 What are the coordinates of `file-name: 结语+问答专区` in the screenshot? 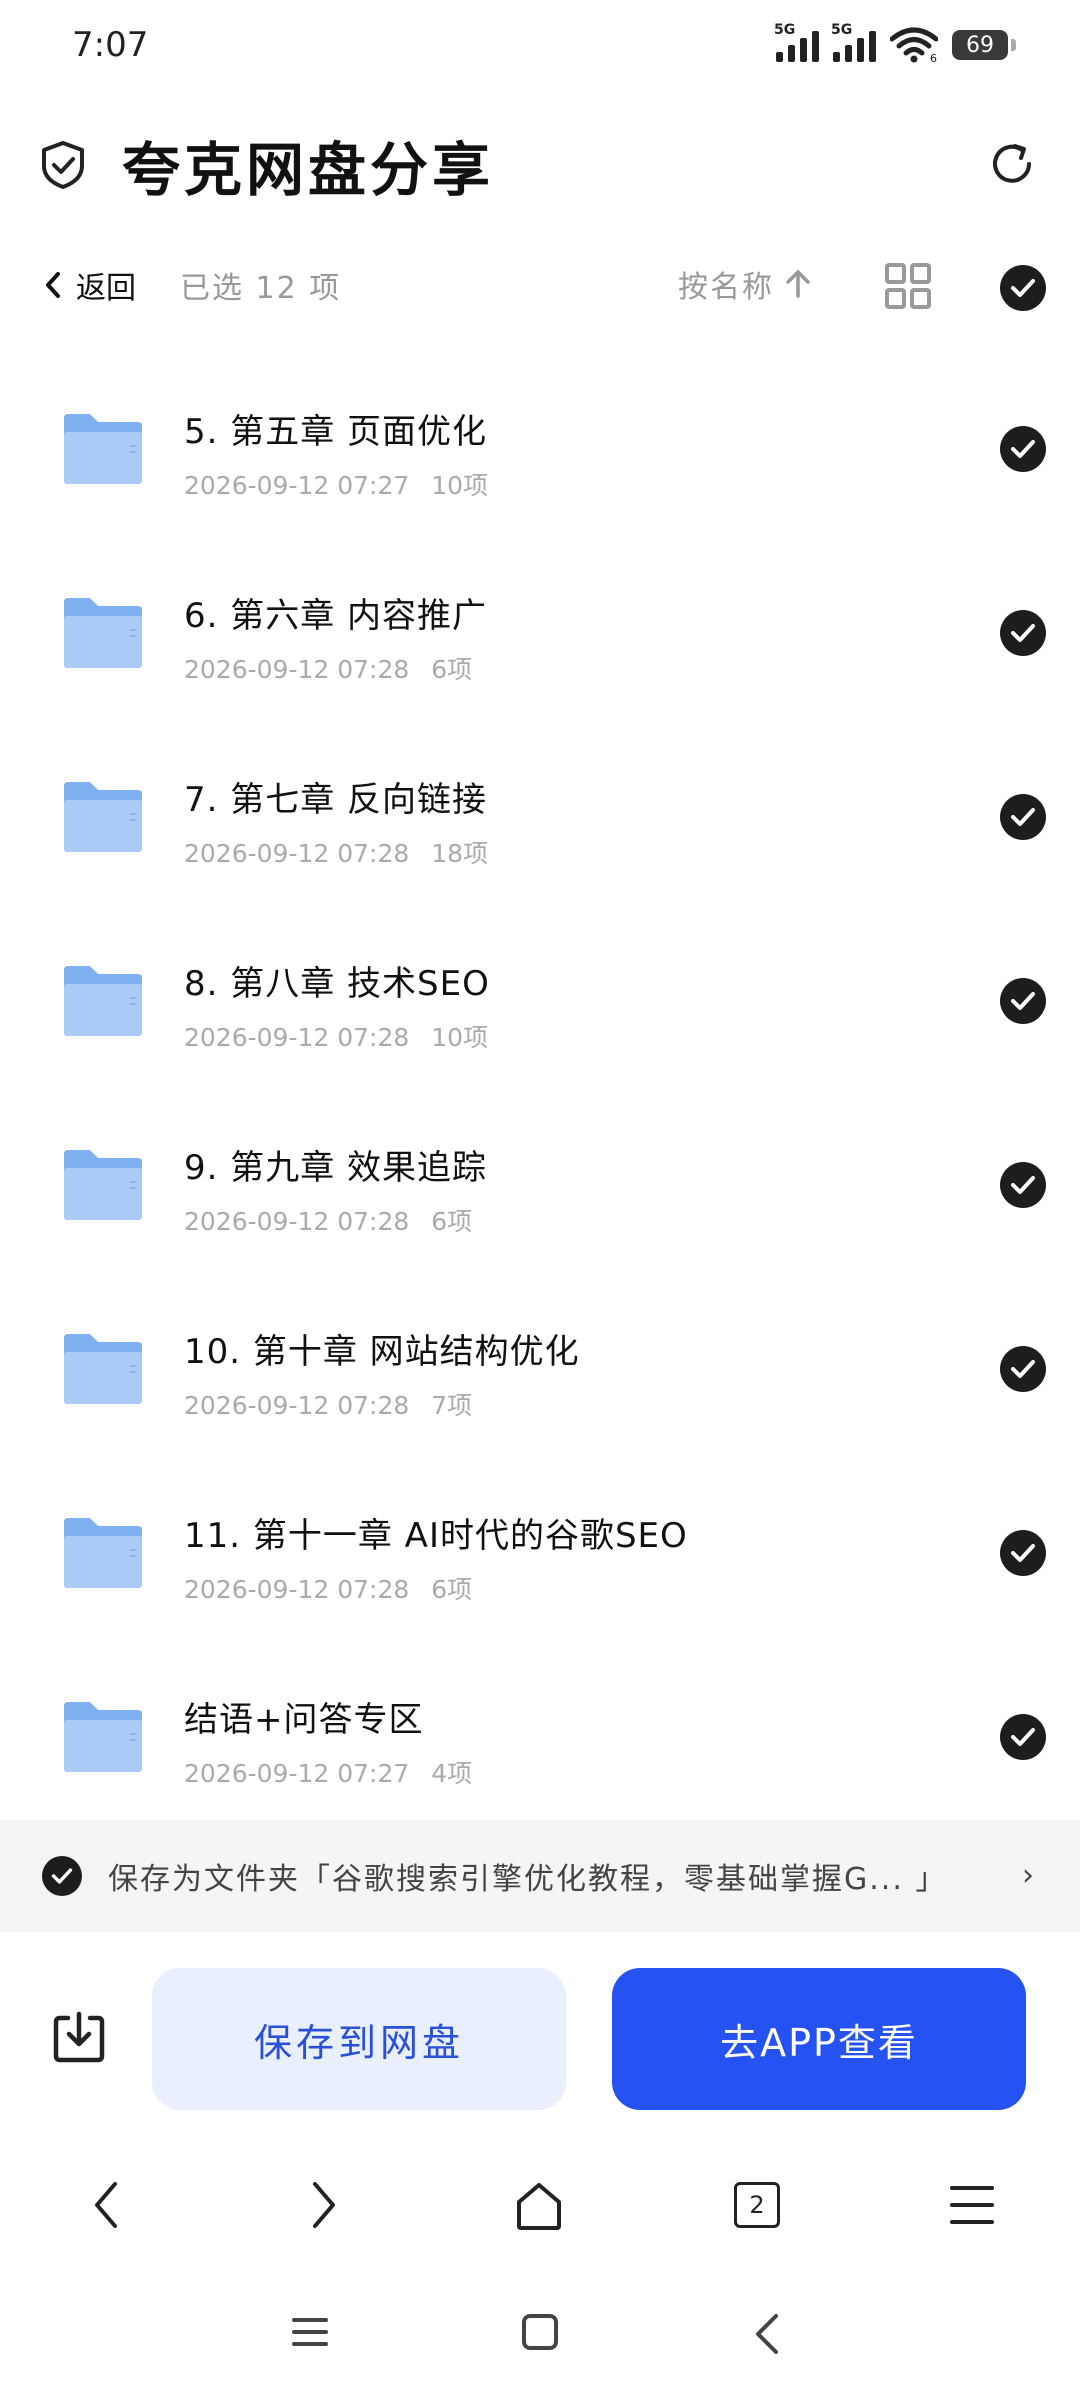 It's located at (304, 1720).